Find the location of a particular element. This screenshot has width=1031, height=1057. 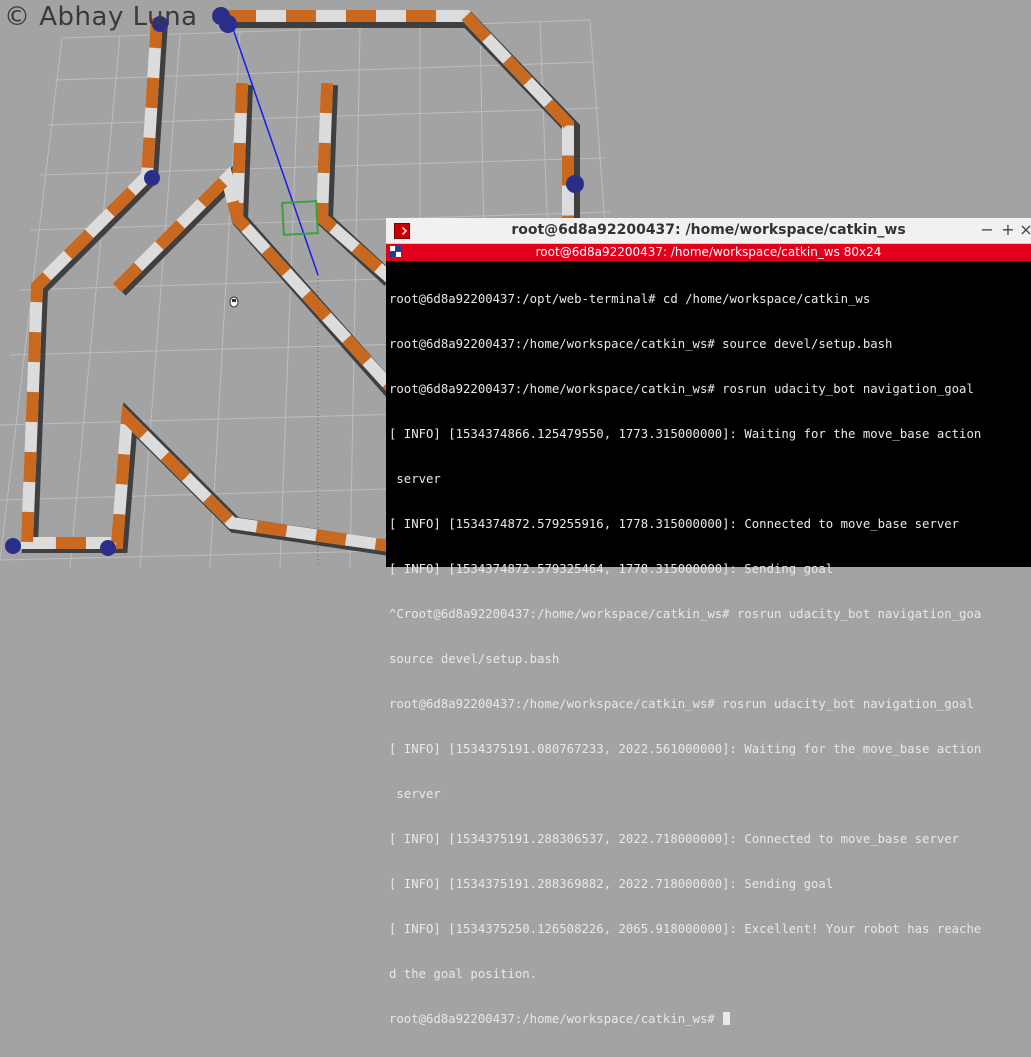

close-button: × is located at coordinates (1024, 230).